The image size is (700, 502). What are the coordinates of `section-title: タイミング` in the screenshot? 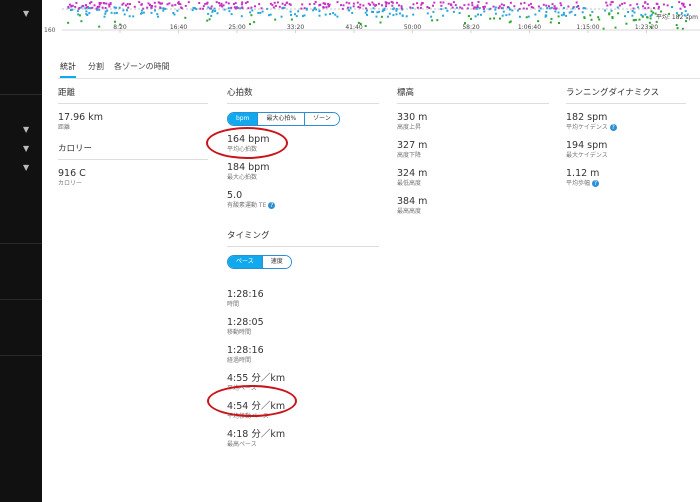 It's located at (303, 238).